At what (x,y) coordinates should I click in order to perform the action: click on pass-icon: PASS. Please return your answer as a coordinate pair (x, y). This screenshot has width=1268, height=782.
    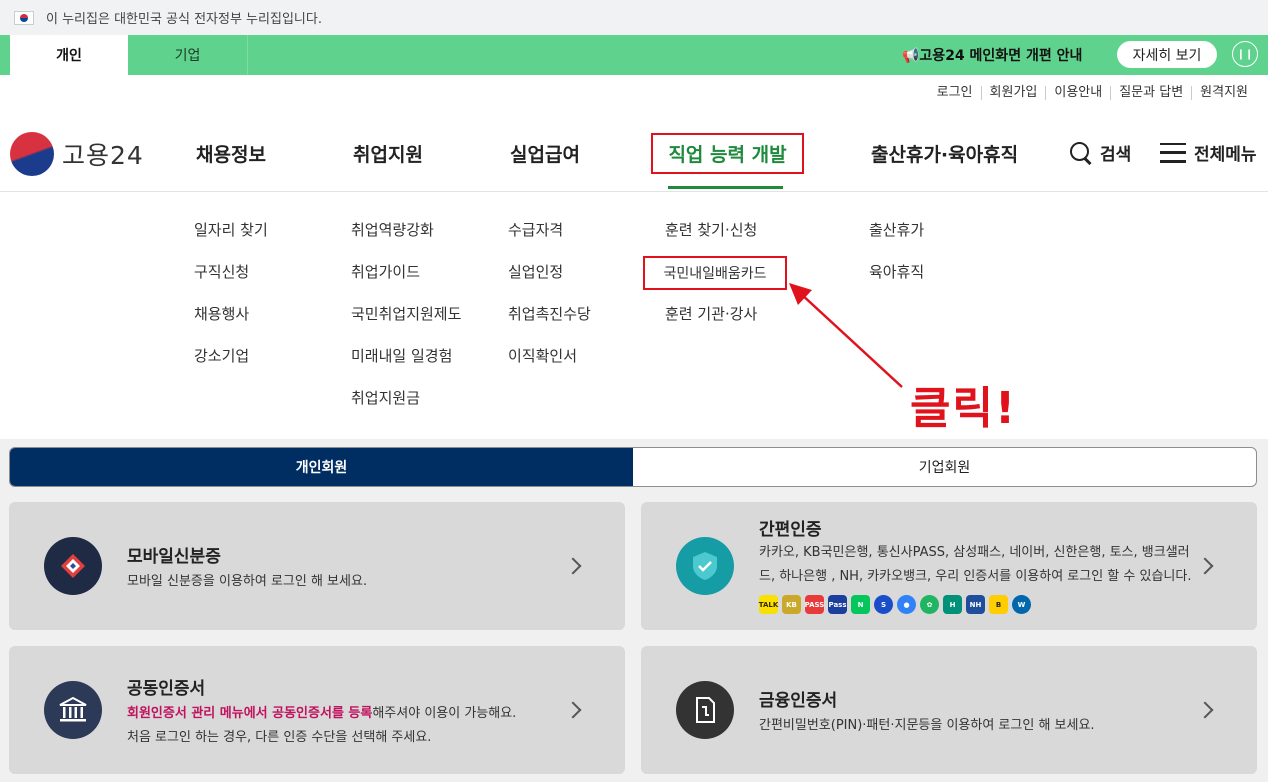
    Looking at the image, I should click on (814, 604).